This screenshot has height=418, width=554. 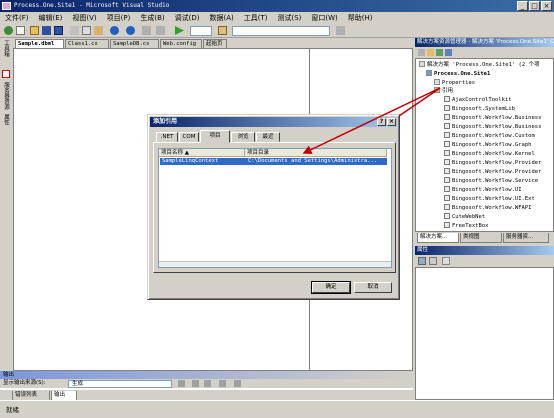 I want to click on arrow-references-to-project, so click(x=371, y=120).